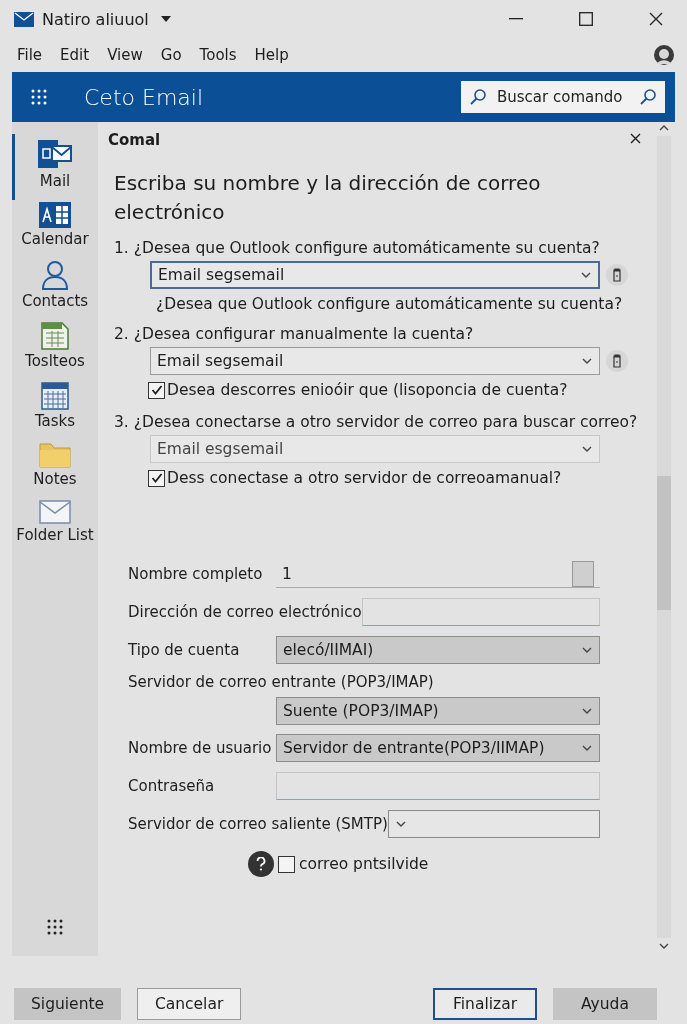 The width and height of the screenshot is (687, 1024). Describe the element at coordinates (165, 19) in the screenshot. I see `caret-icon` at that location.